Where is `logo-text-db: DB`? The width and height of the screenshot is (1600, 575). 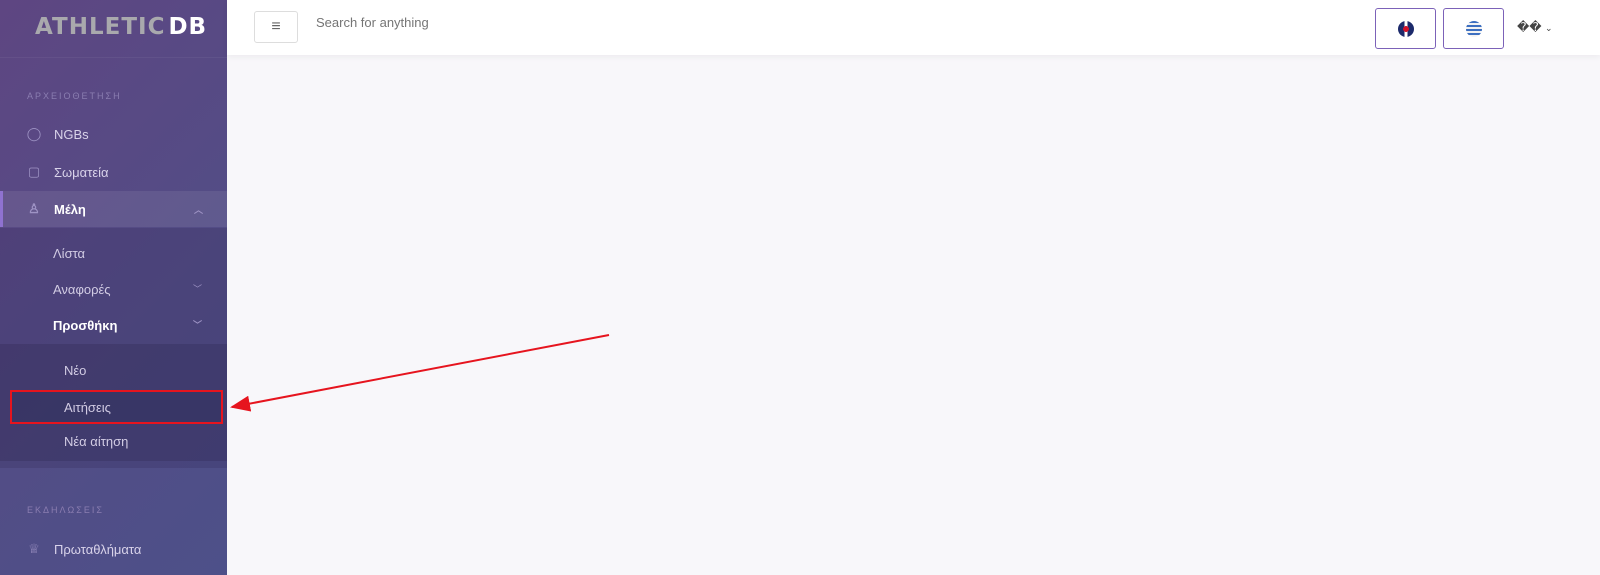
logo-text-db: DB is located at coordinates (188, 27).